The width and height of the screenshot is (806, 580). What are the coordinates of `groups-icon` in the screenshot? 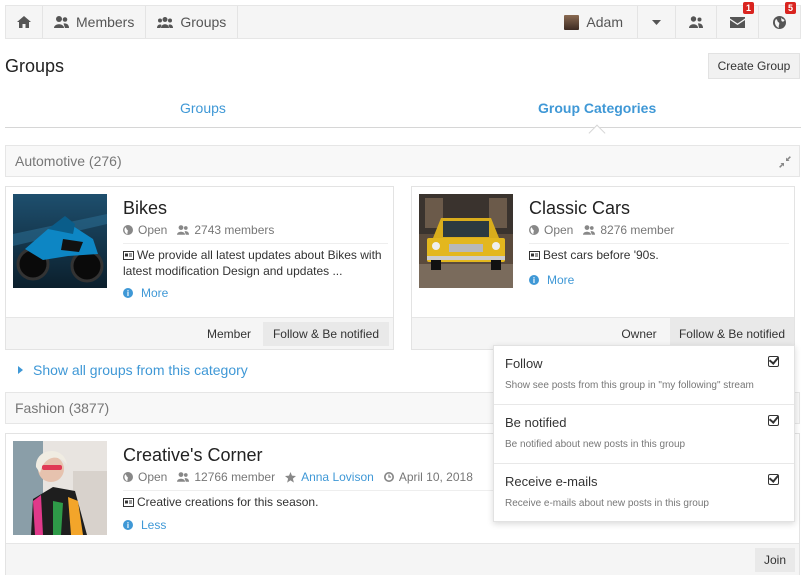 It's located at (165, 22).